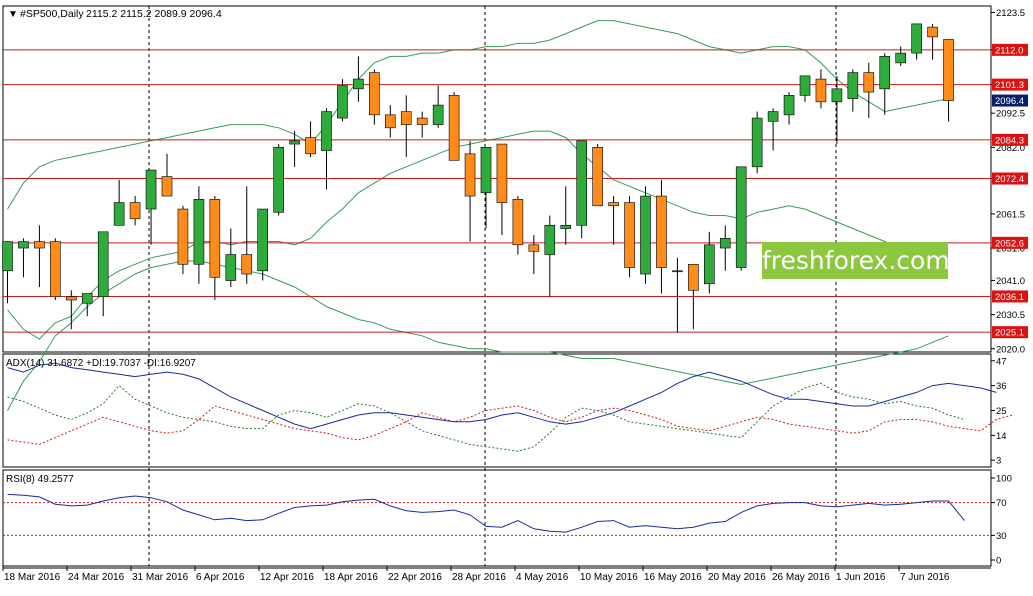 Image resolution: width=1033 pixels, height=596 pixels. What do you see at coordinates (998, 561) in the screenshot?
I see `rsi-tick-label: 0` at bounding box center [998, 561].